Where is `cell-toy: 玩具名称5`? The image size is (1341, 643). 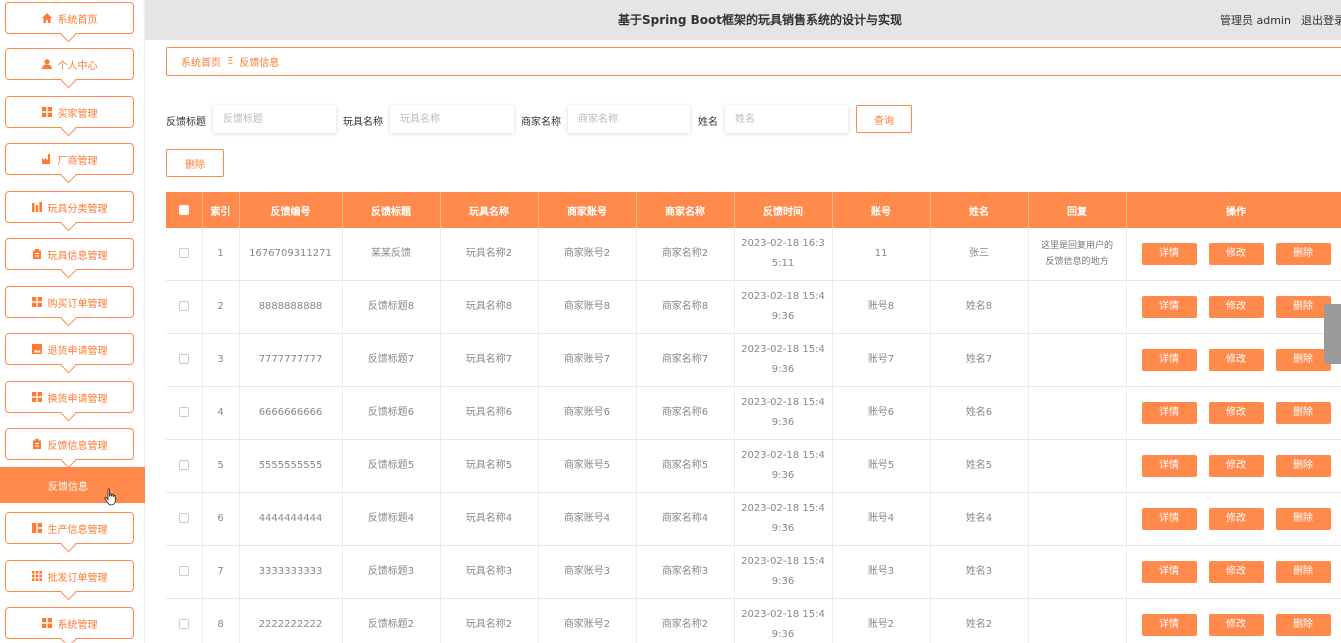 cell-toy: 玩具名称5 is located at coordinates (489, 466).